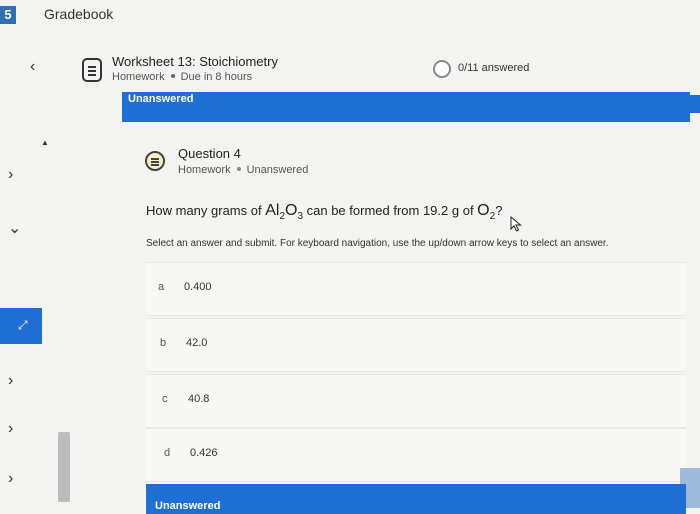 The height and width of the screenshot is (514, 700). Describe the element at coordinates (32, 67) in the screenshot. I see `back-chevron-icon: ‹` at that location.